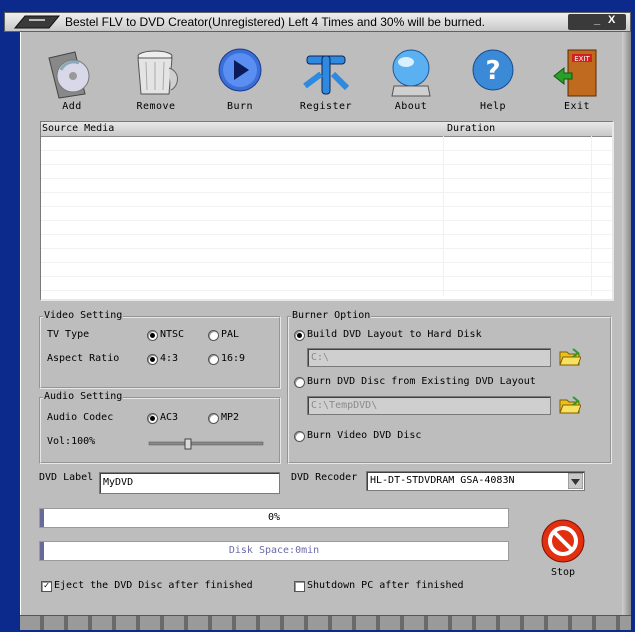  Describe the element at coordinates (42, 518) in the screenshot. I see `progress-fill` at that location.